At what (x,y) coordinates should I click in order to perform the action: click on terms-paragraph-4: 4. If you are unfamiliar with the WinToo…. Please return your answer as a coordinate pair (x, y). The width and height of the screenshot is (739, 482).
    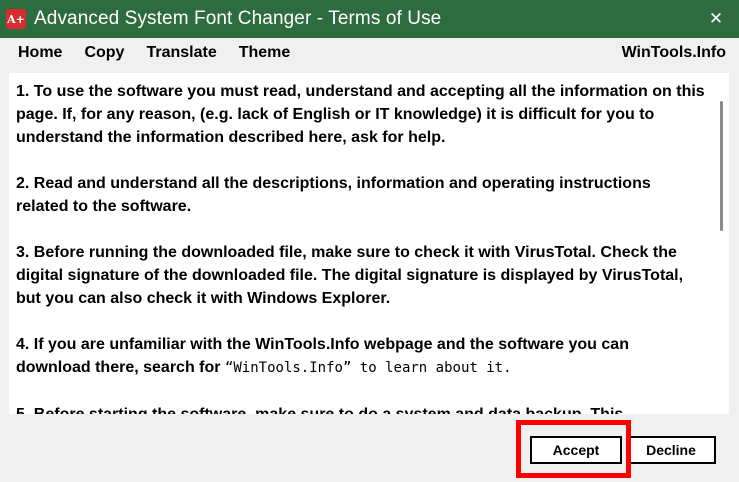
    Looking at the image, I should click on (361, 356).